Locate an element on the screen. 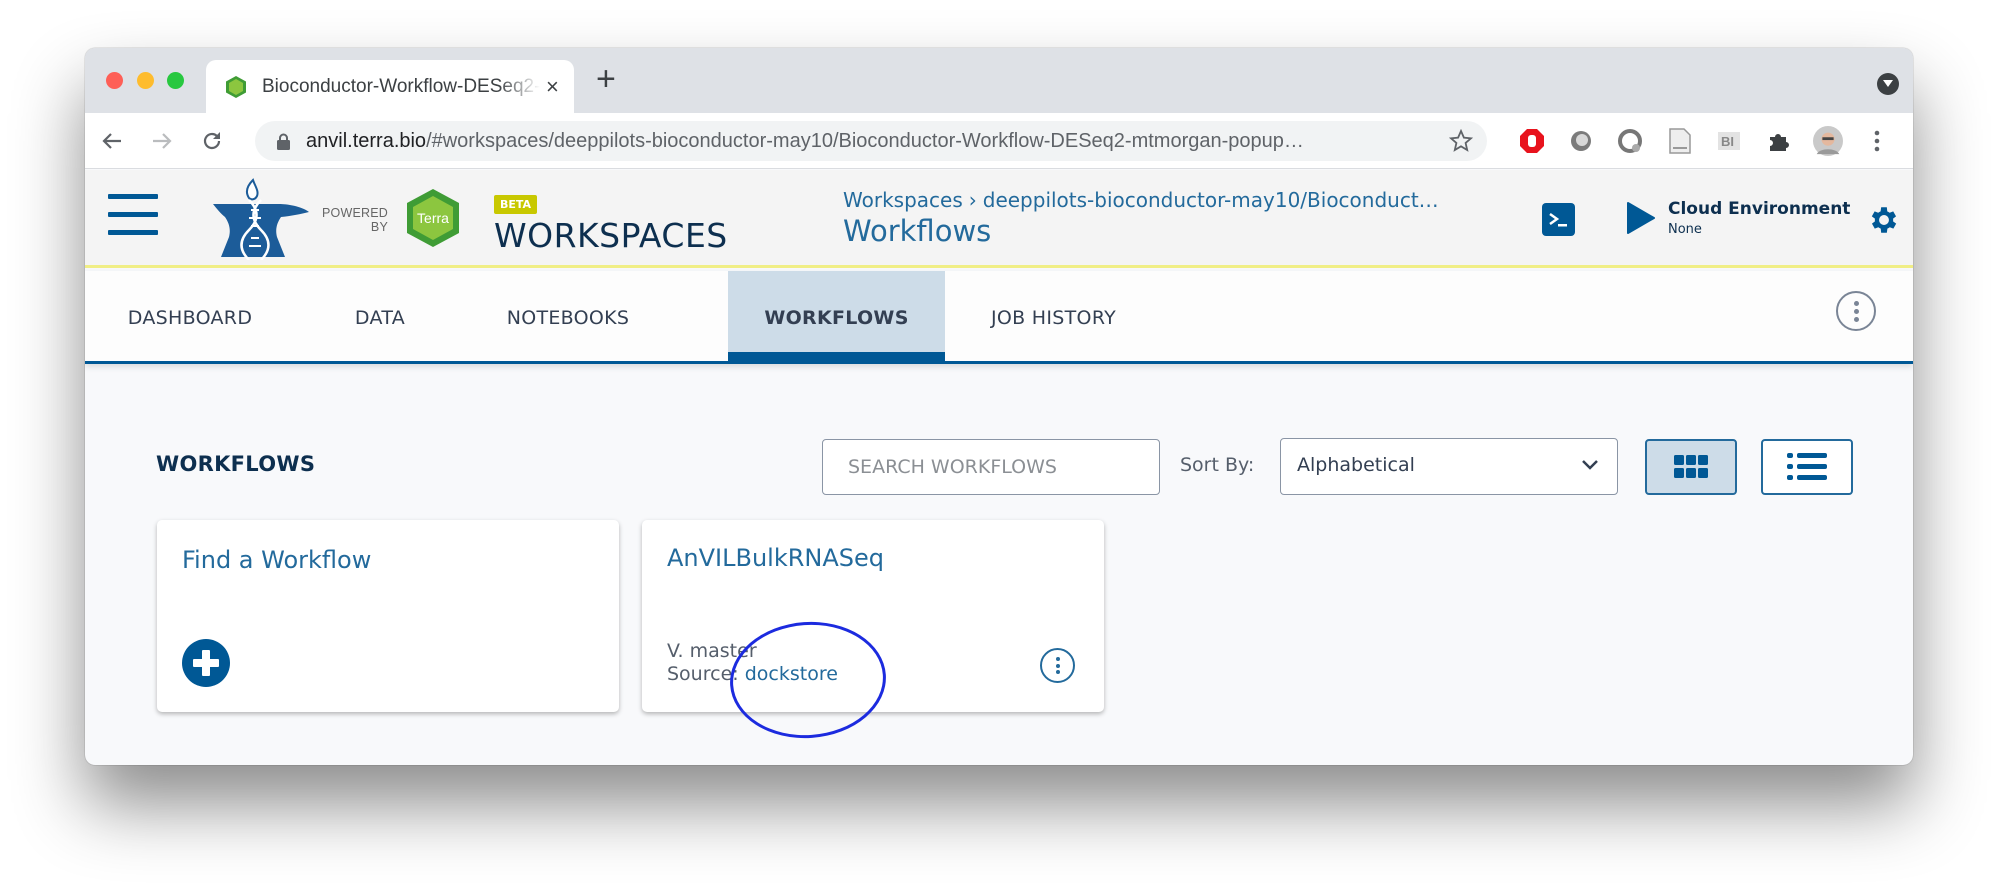 The width and height of the screenshot is (1999, 889). workflow-name: AnVILBulkRNASeq is located at coordinates (775, 558).